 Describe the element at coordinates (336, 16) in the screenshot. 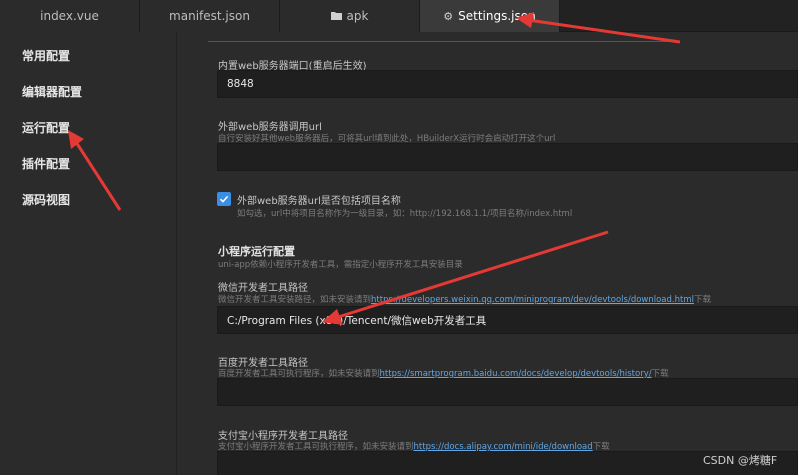

I see `folder-icon` at that location.